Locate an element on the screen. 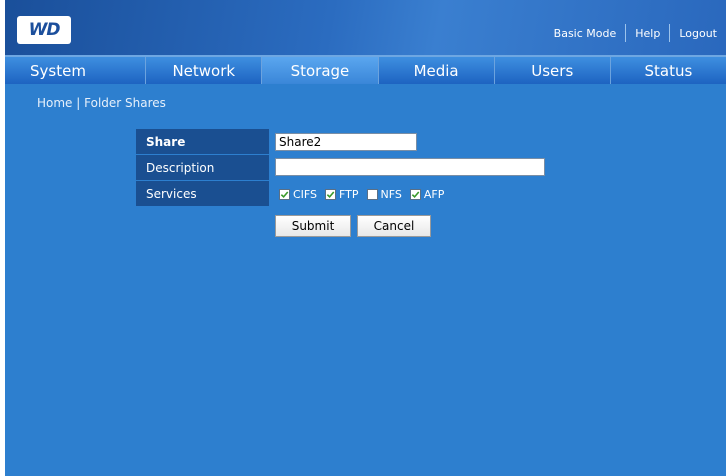  top-links: Basic Mode Help Logout is located at coordinates (635, 33).